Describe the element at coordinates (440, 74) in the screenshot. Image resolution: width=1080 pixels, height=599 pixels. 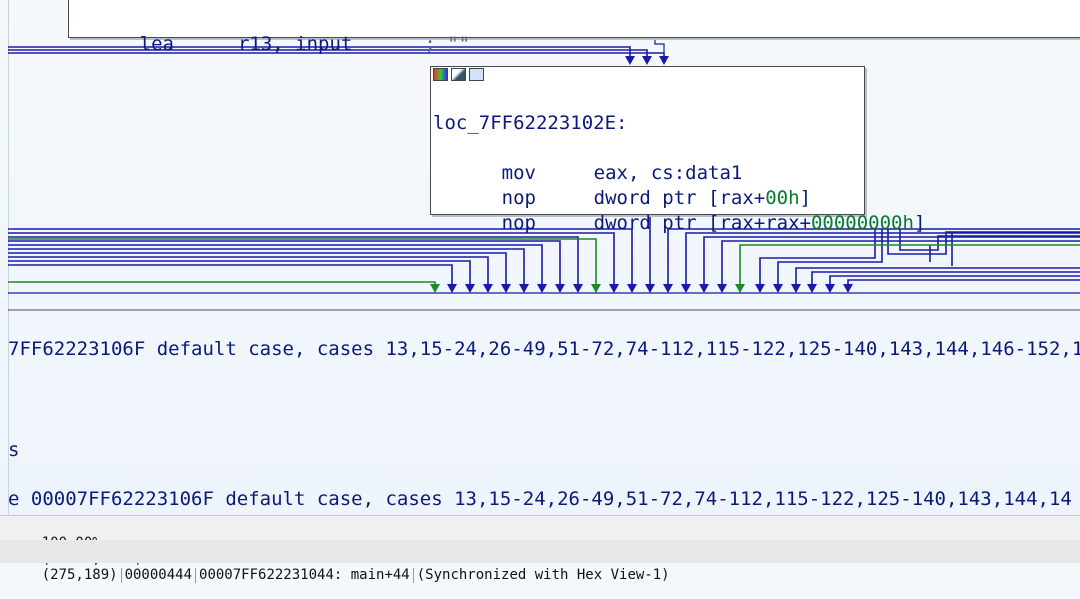
I see `color-icon` at that location.